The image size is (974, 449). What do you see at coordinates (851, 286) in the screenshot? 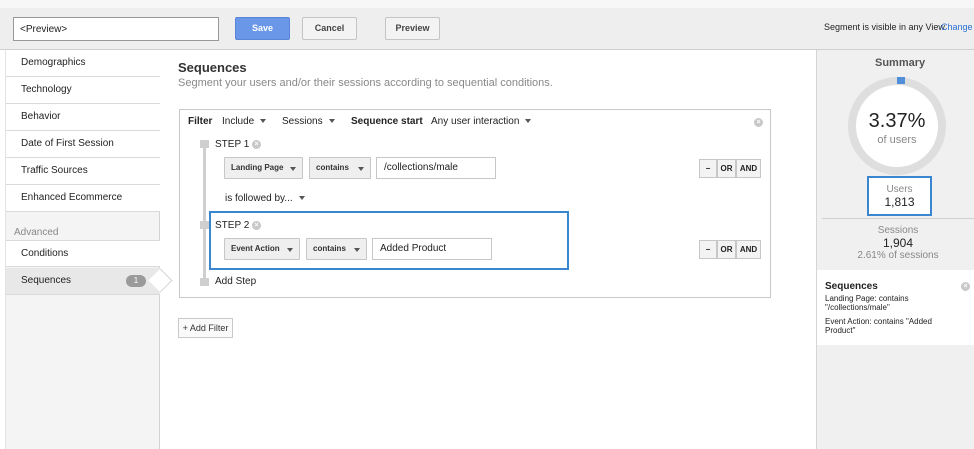
I see `sequences-summary-title: Sequences` at bounding box center [851, 286].